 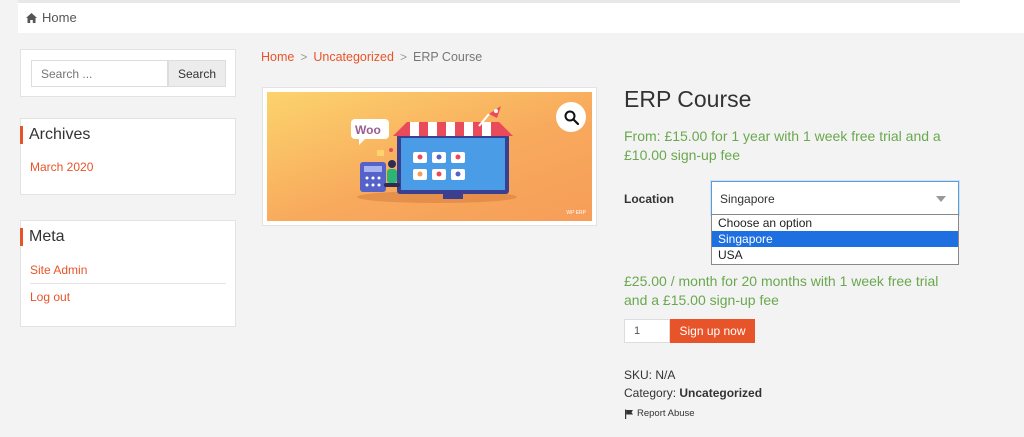 What do you see at coordinates (128, 156) in the screenshot?
I see `archives-widget: Archives March 2020` at bounding box center [128, 156].